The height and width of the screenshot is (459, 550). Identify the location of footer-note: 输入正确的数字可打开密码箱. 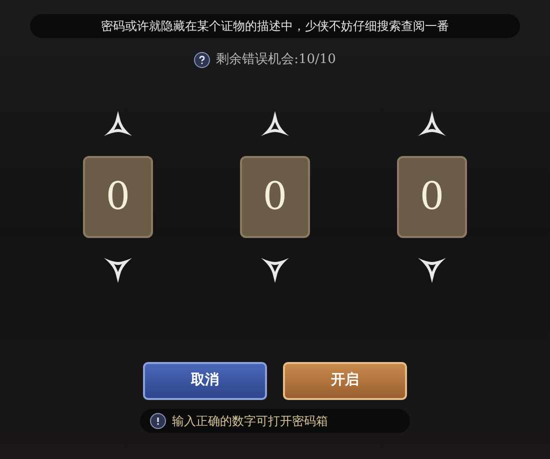
(250, 421).